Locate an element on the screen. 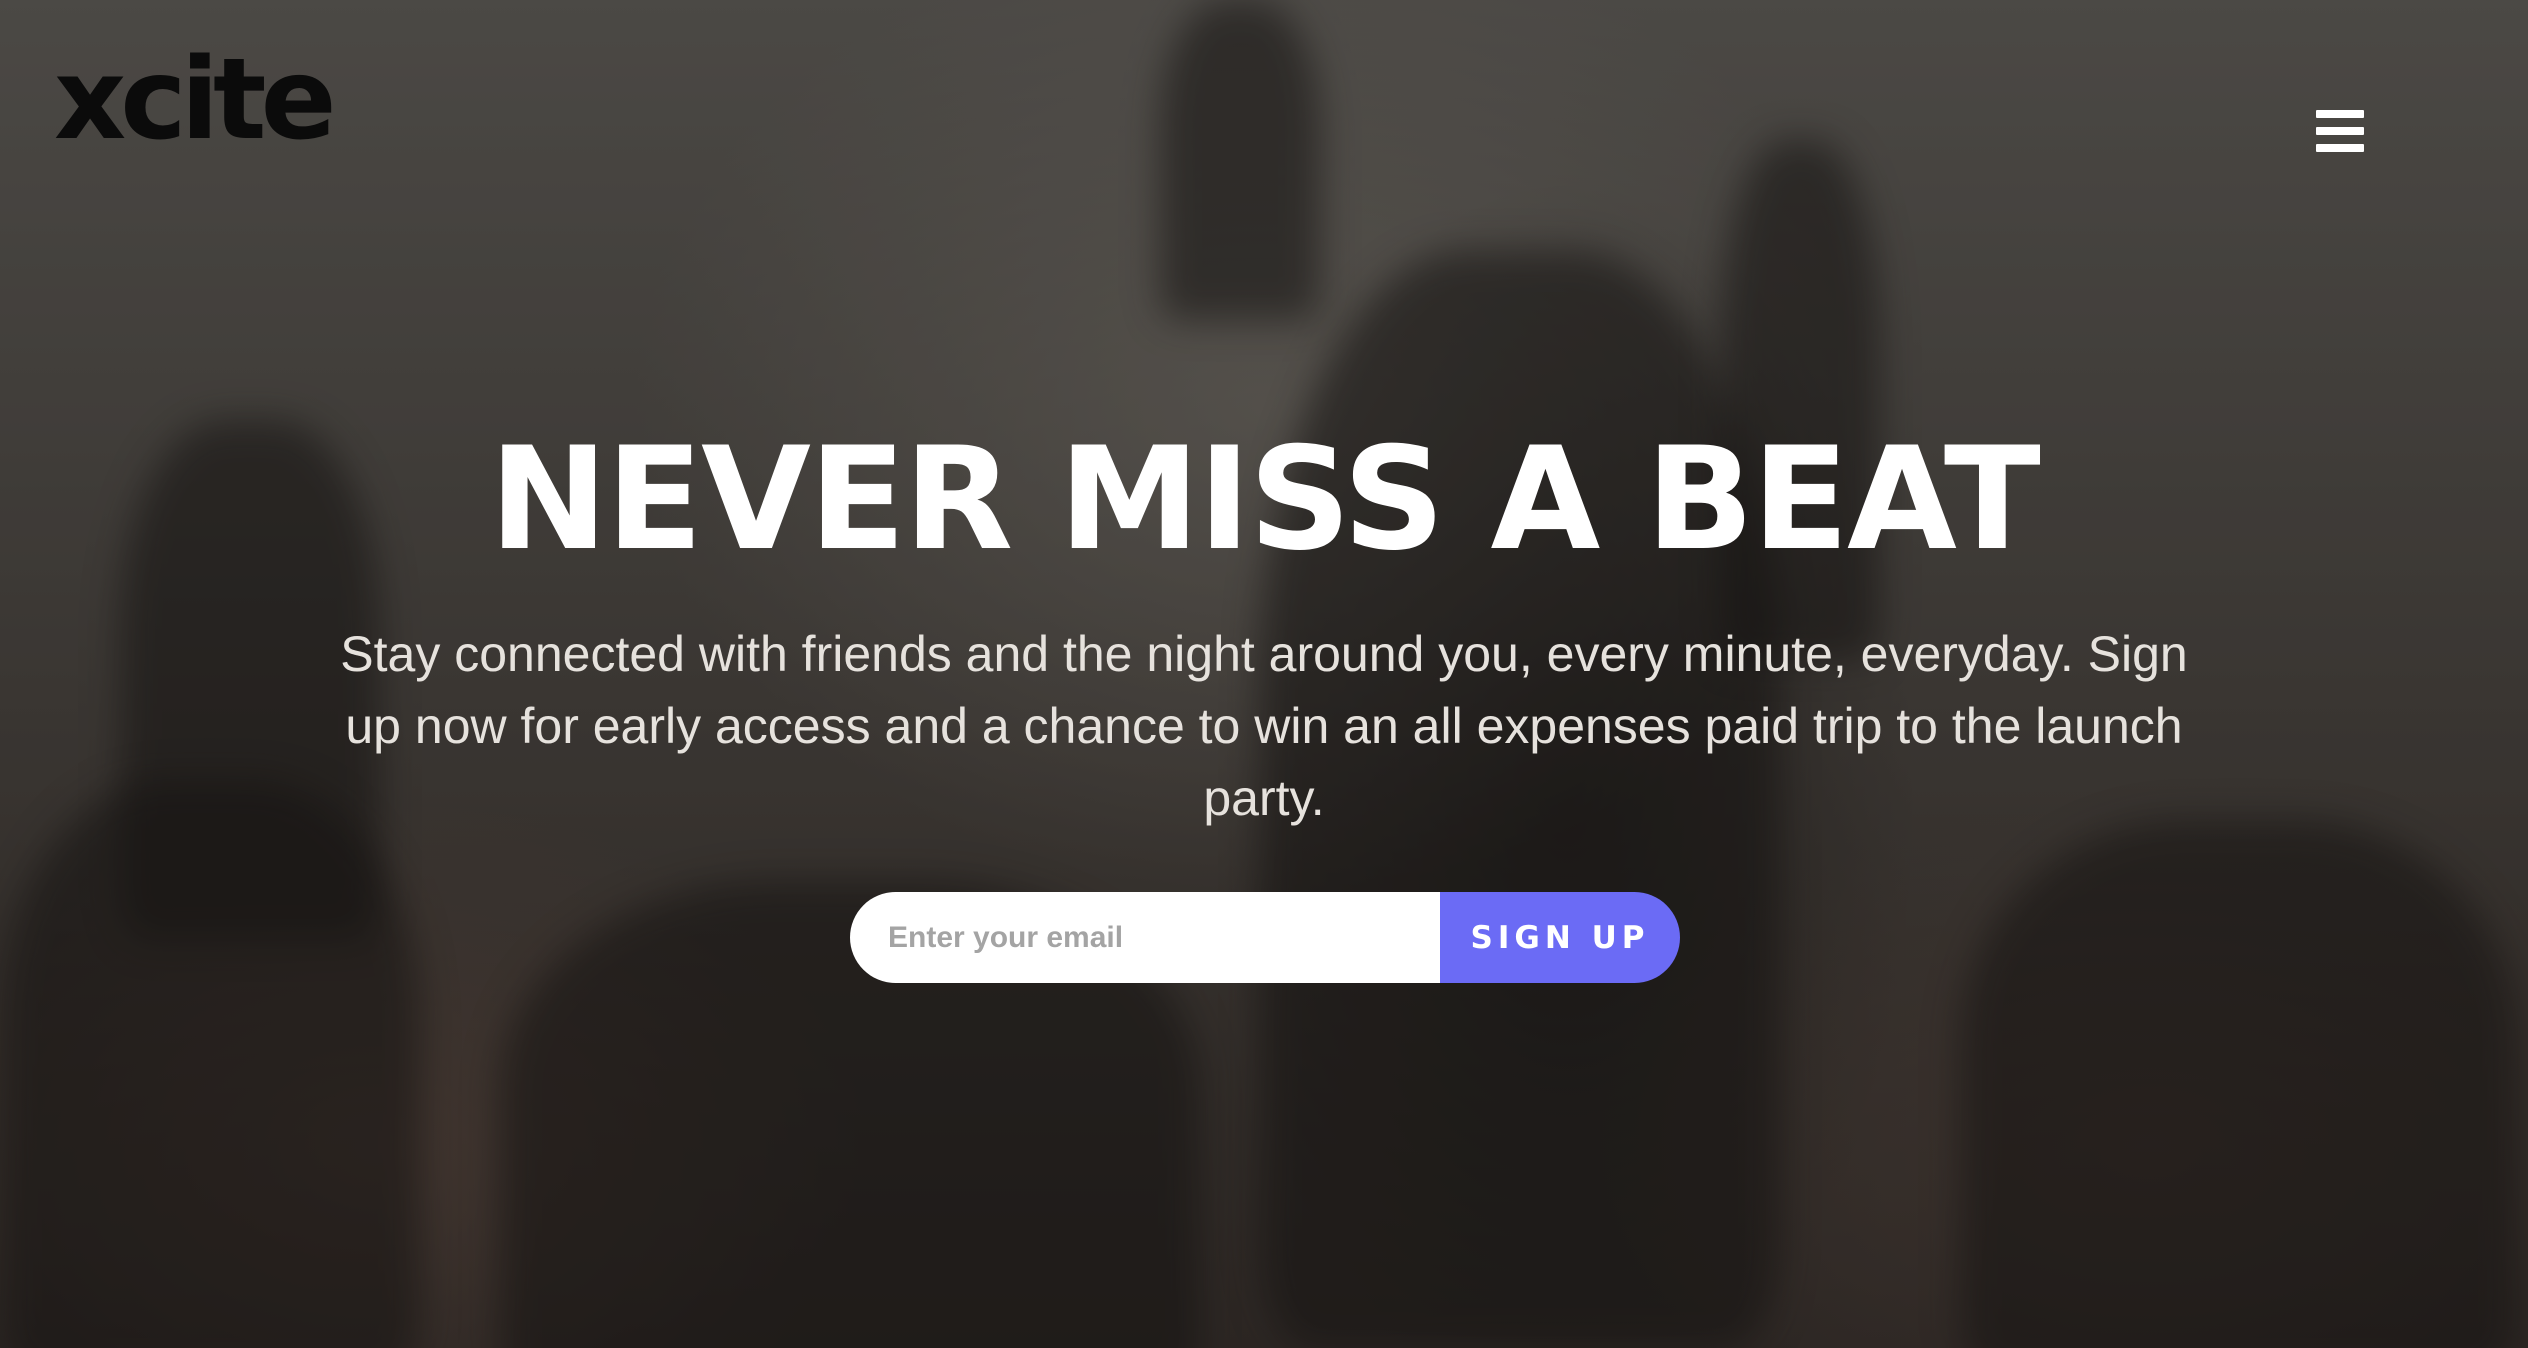 The image size is (2528, 1348). sign-up-button: SIGN UP is located at coordinates (1560, 937).